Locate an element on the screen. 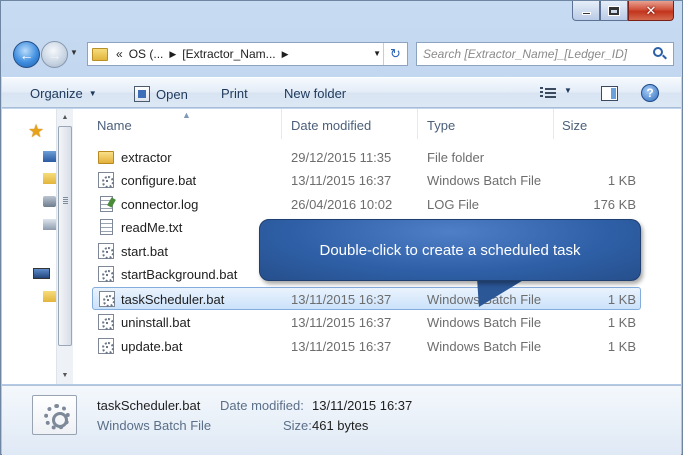 Image resolution: width=683 pixels, height=455 pixels. details-file-name: taskScheduler.bat is located at coordinates (149, 405).